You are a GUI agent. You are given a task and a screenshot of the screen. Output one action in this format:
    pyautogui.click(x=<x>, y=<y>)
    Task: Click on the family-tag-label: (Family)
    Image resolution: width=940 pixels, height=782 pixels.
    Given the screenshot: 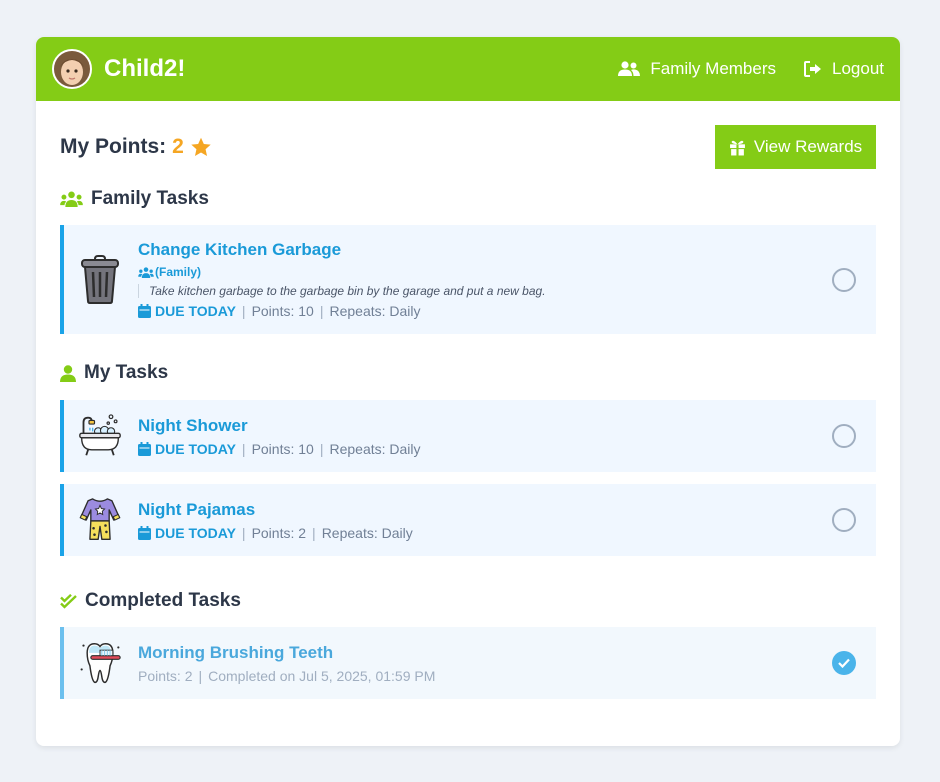 What is the action you would take?
    pyautogui.click(x=178, y=272)
    